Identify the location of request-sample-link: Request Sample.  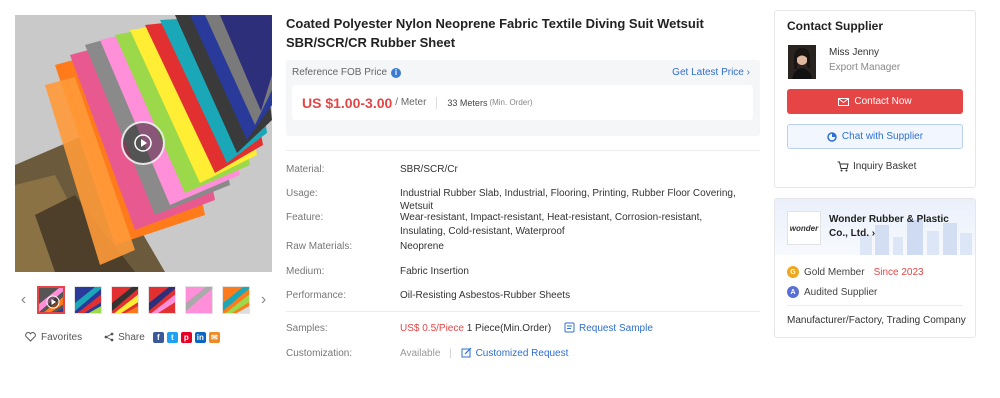
(608, 328).